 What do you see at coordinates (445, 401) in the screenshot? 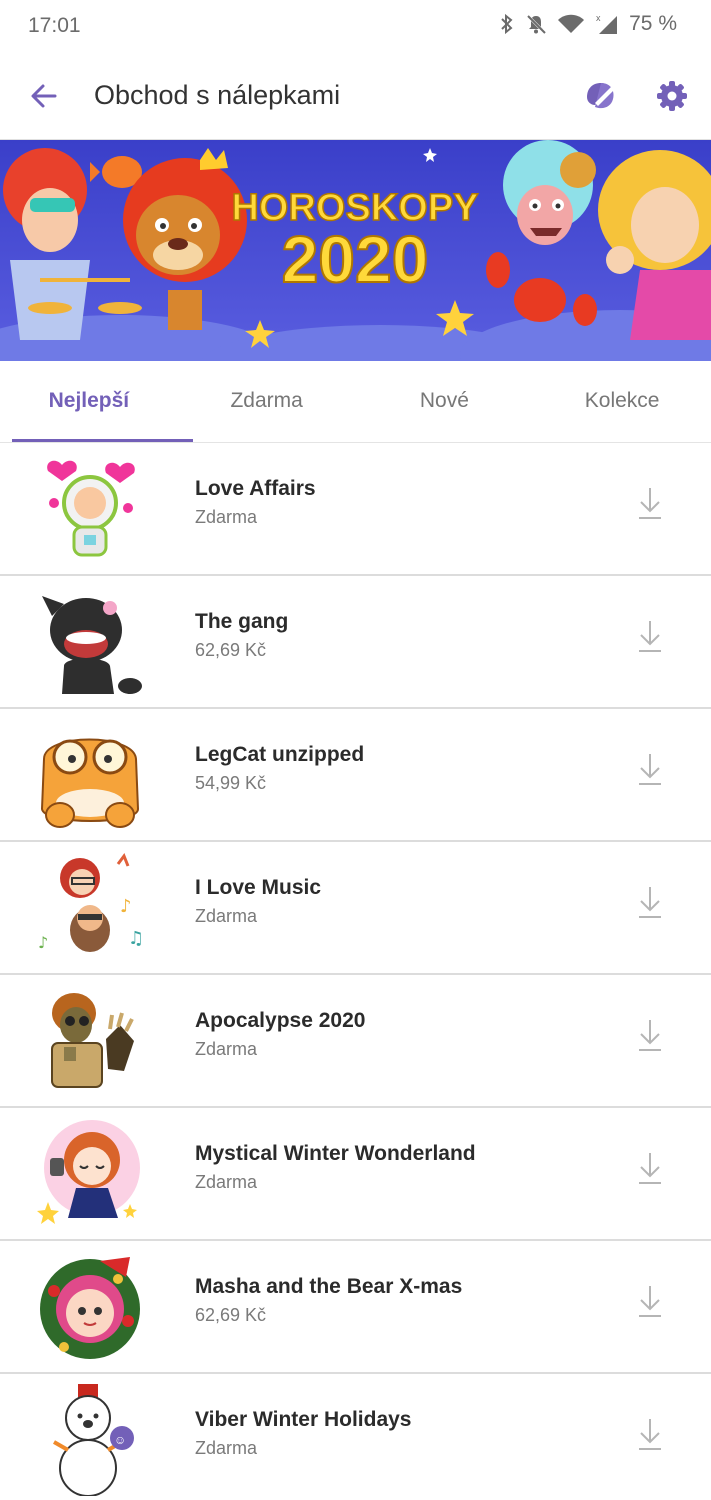
I see `tab-new: Nové` at bounding box center [445, 401].